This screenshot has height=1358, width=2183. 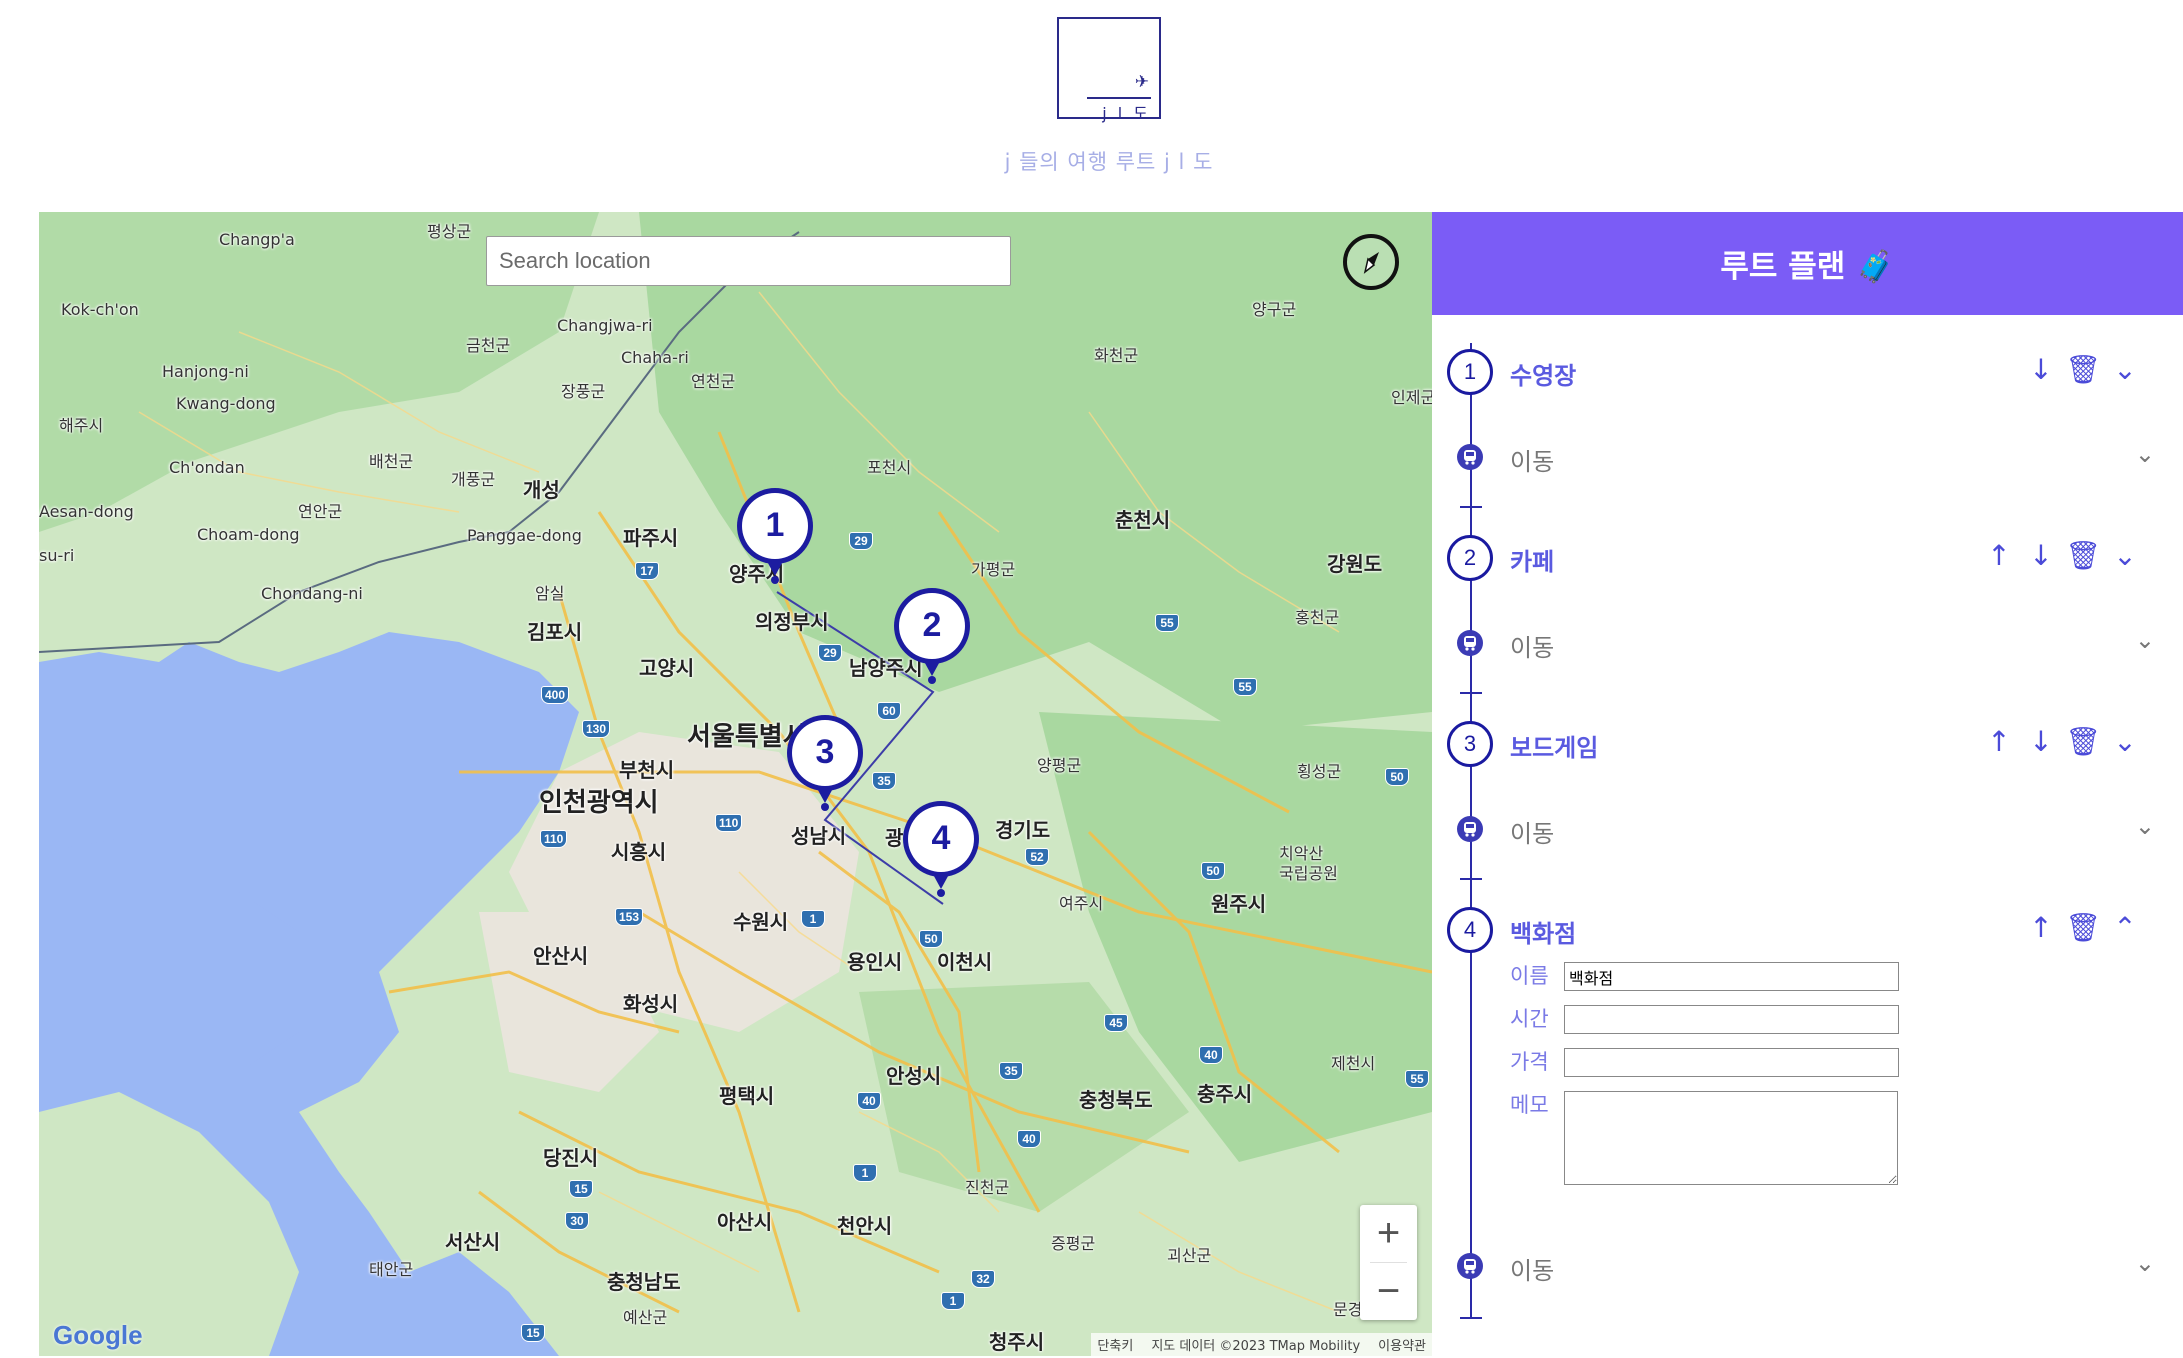 I want to click on map-place-label: 춘천시, so click(x=1143, y=520).